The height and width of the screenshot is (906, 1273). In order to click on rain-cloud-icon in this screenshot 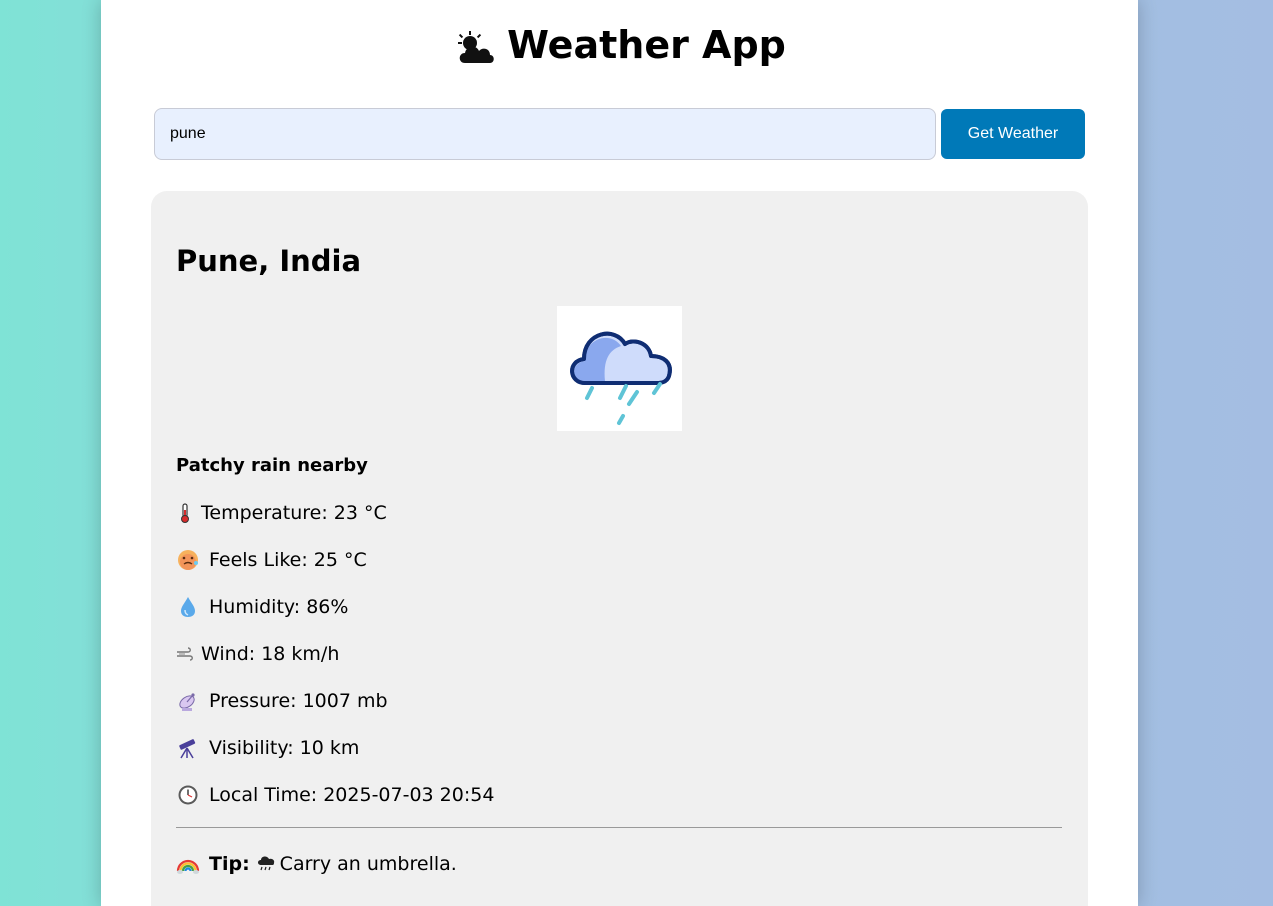, I will do `click(619, 368)`.